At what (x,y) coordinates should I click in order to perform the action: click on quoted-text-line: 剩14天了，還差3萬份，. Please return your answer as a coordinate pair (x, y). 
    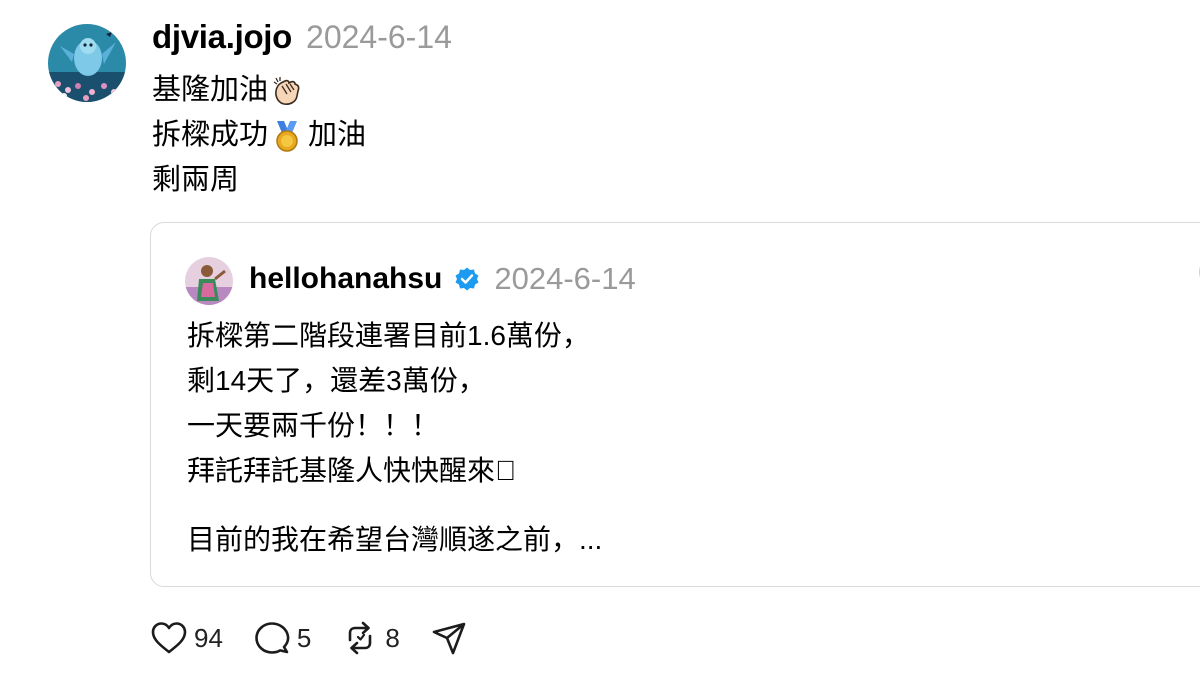
    Looking at the image, I should click on (336, 380).